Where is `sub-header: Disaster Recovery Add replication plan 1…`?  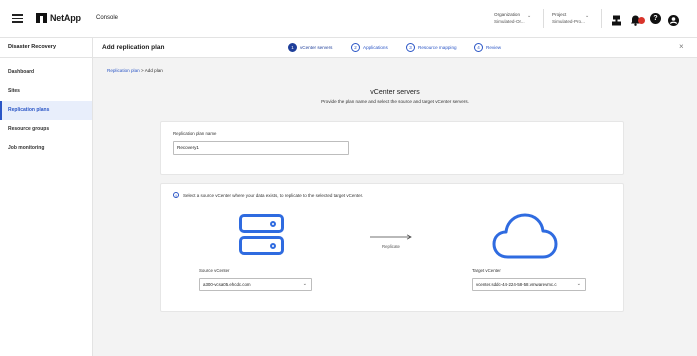
sub-header: Disaster Recovery Add replication plan 1… is located at coordinates (348, 48).